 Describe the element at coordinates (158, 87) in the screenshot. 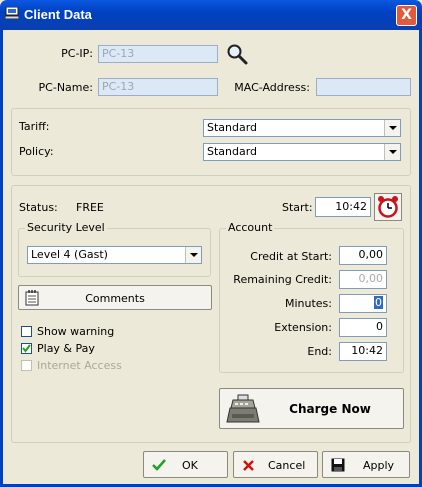

I see `pc-name-field: PC-13` at that location.